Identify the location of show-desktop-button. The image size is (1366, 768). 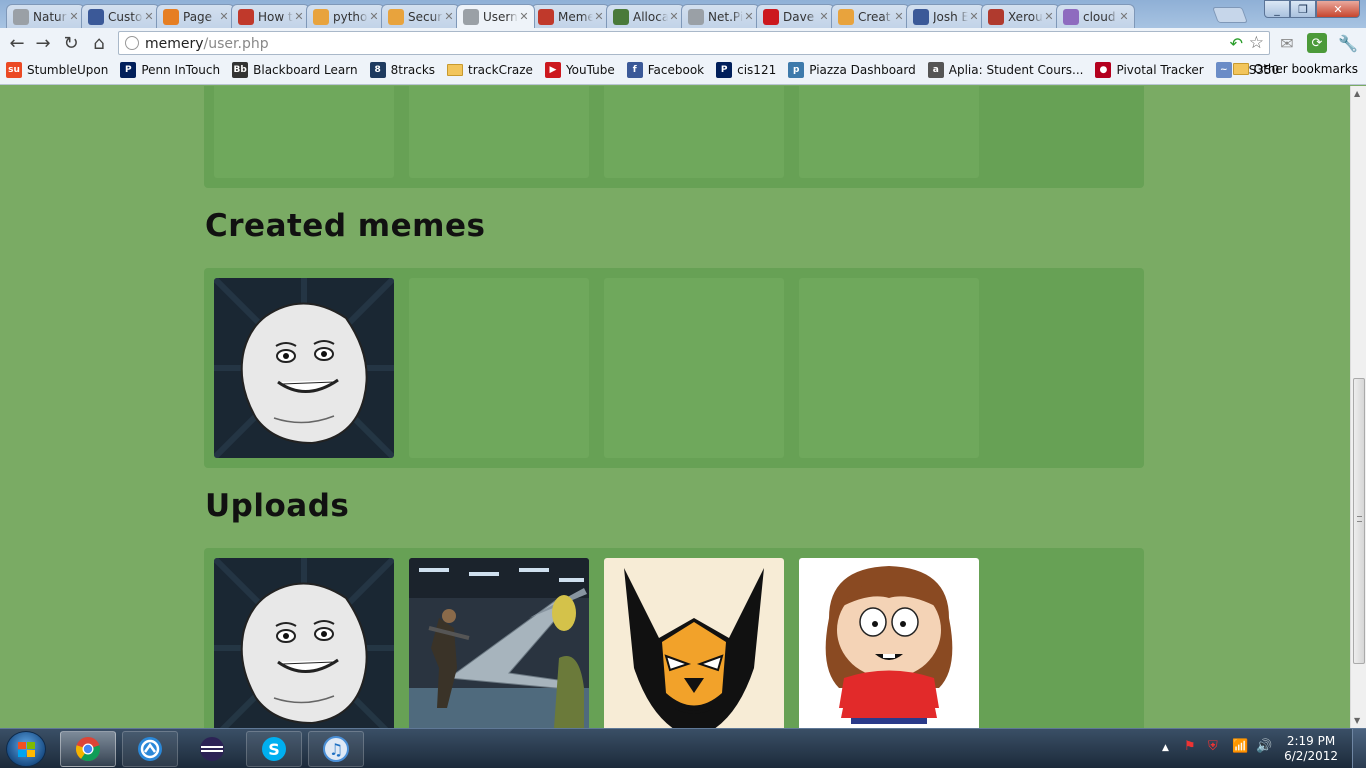
(1359, 748).